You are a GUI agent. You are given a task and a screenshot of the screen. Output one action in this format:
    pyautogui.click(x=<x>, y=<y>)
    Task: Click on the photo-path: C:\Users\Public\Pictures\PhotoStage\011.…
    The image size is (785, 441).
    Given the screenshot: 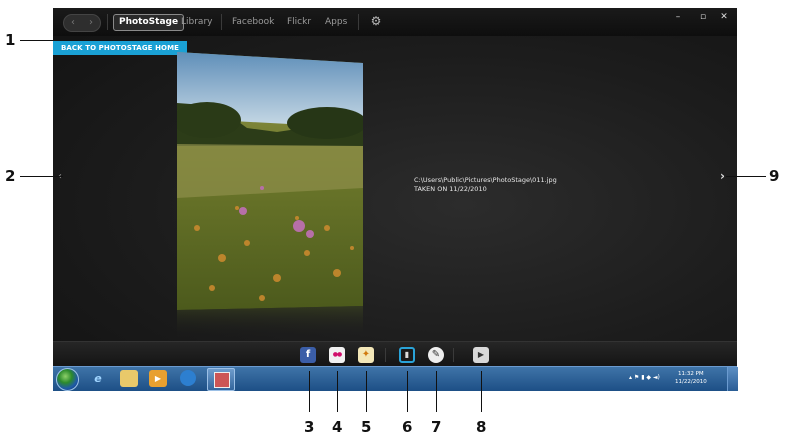 What is the action you would take?
    pyautogui.click(x=485, y=180)
    